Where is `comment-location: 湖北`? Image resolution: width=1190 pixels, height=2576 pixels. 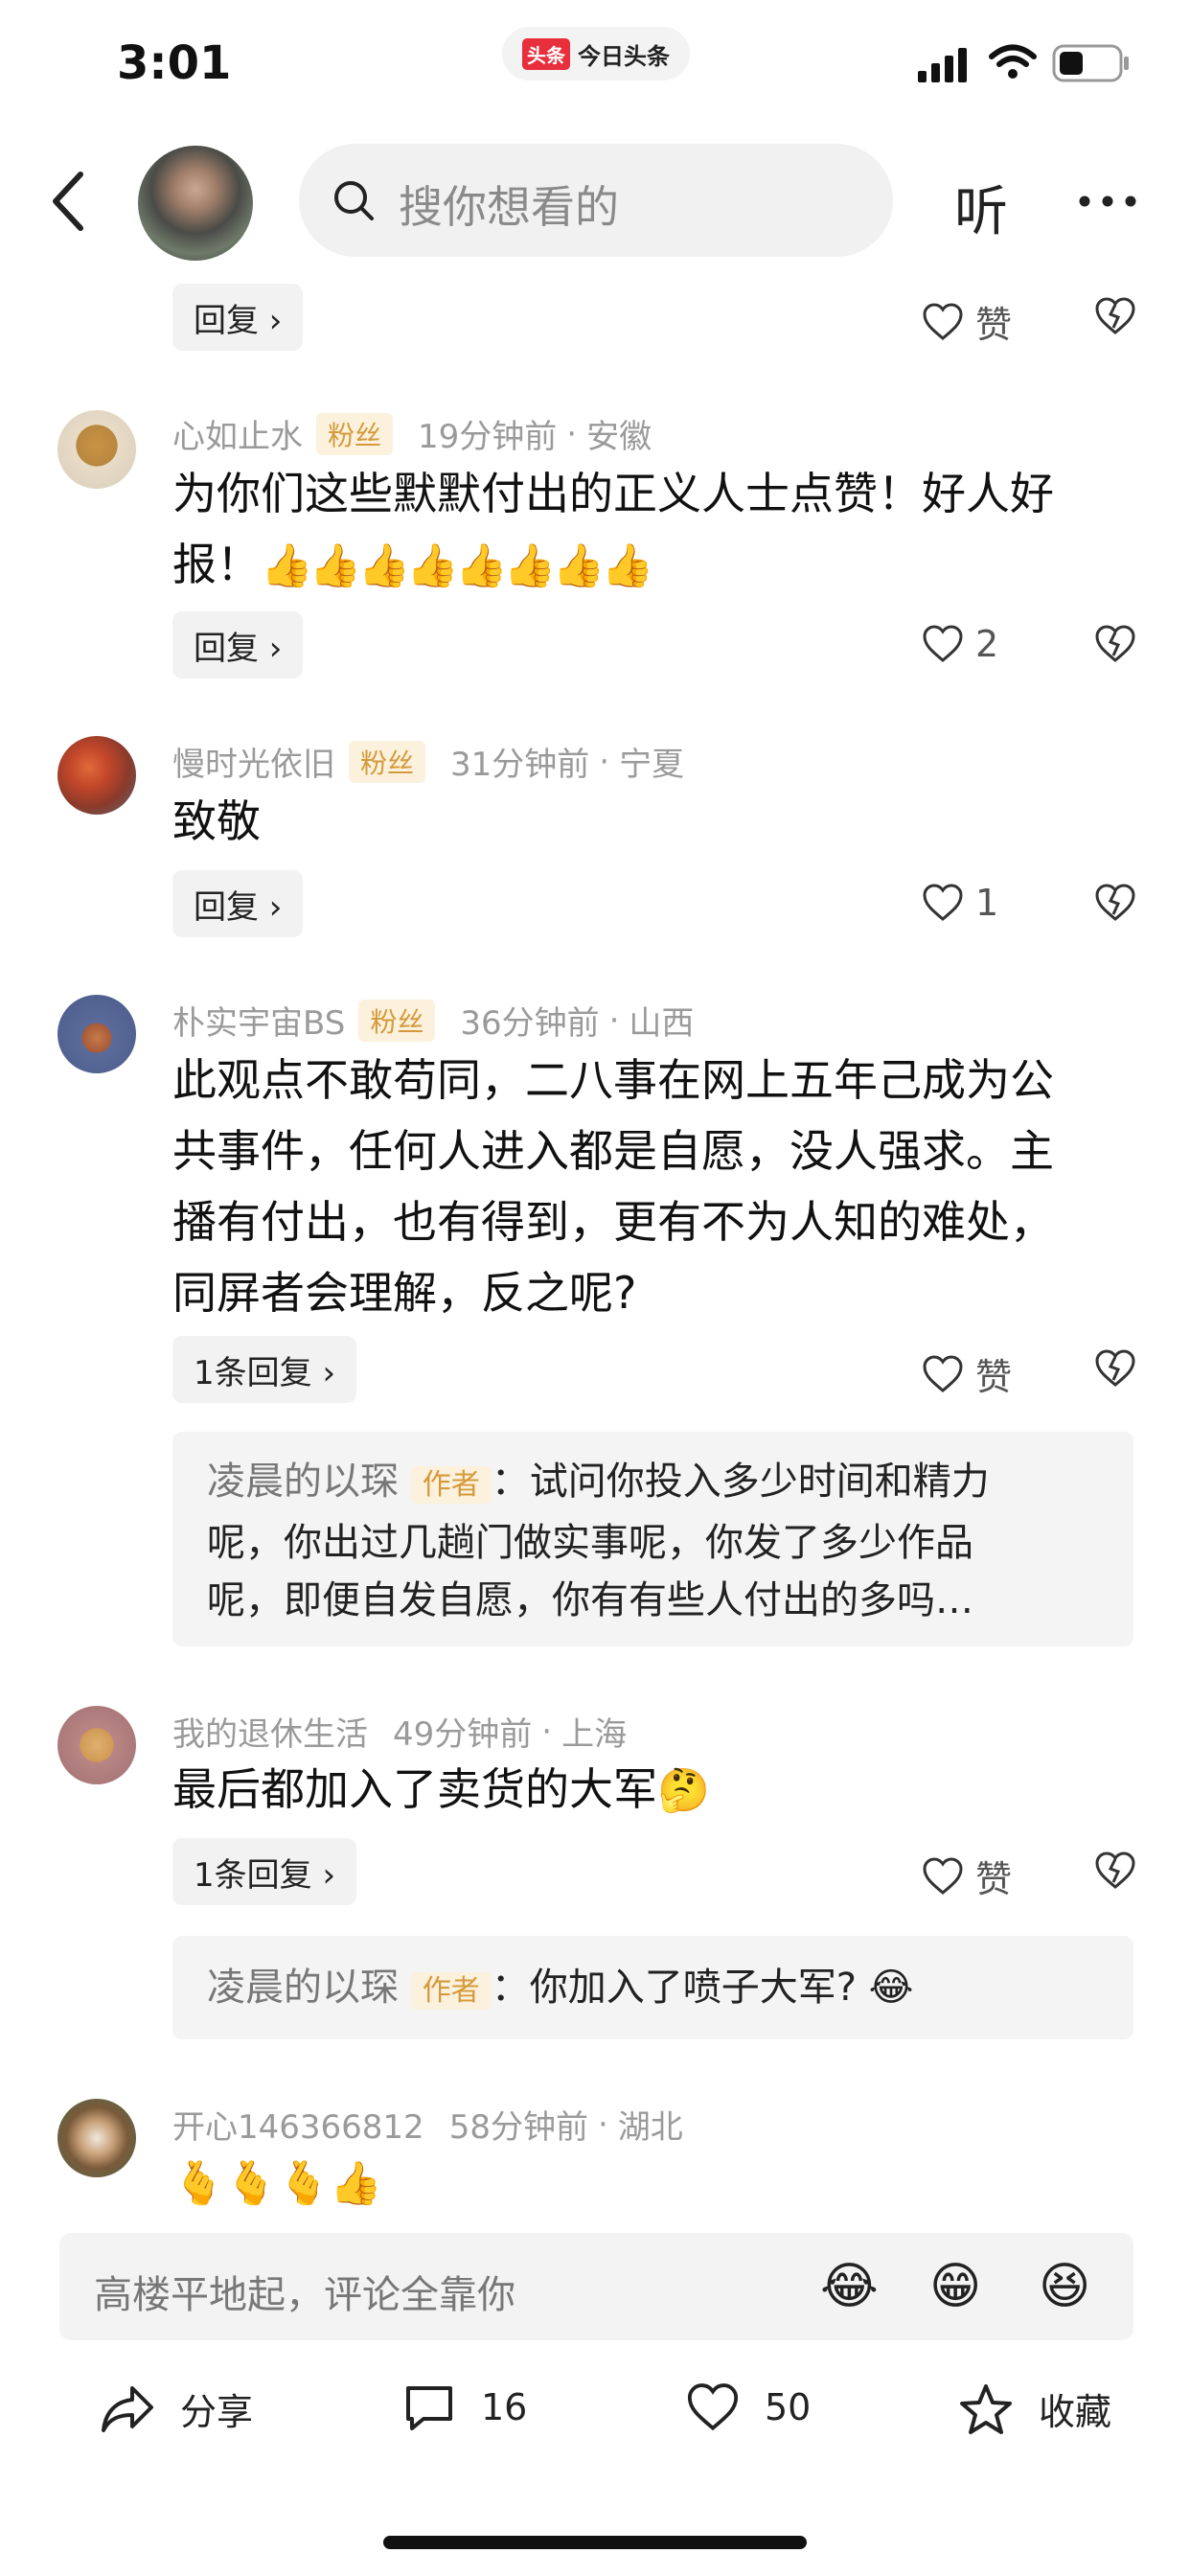 comment-location: 湖北 is located at coordinates (650, 2127).